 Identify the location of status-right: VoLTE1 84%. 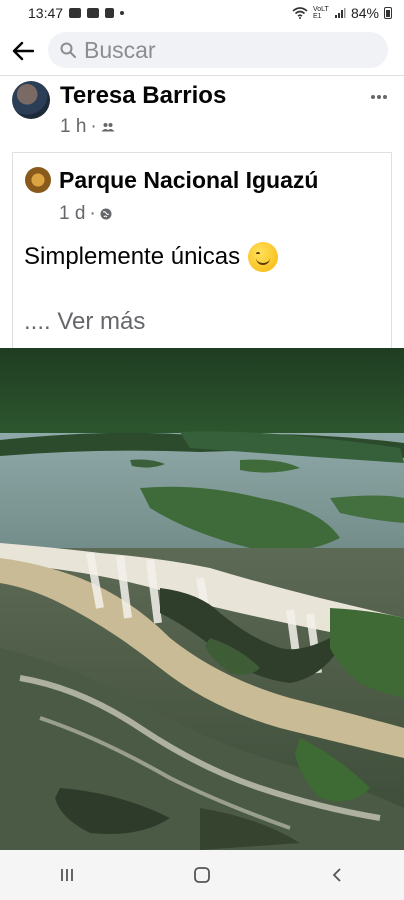
(342, 13).